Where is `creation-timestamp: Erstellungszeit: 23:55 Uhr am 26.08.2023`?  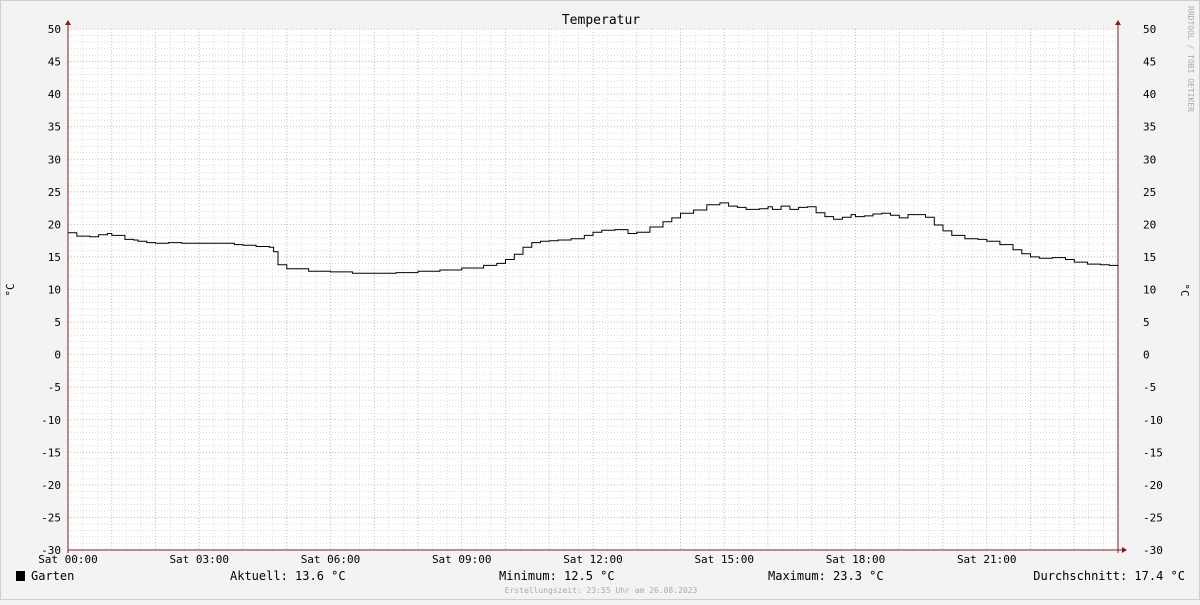 creation-timestamp: Erstellungszeit: 23:55 Uhr am 26.08.2023 is located at coordinates (601, 590).